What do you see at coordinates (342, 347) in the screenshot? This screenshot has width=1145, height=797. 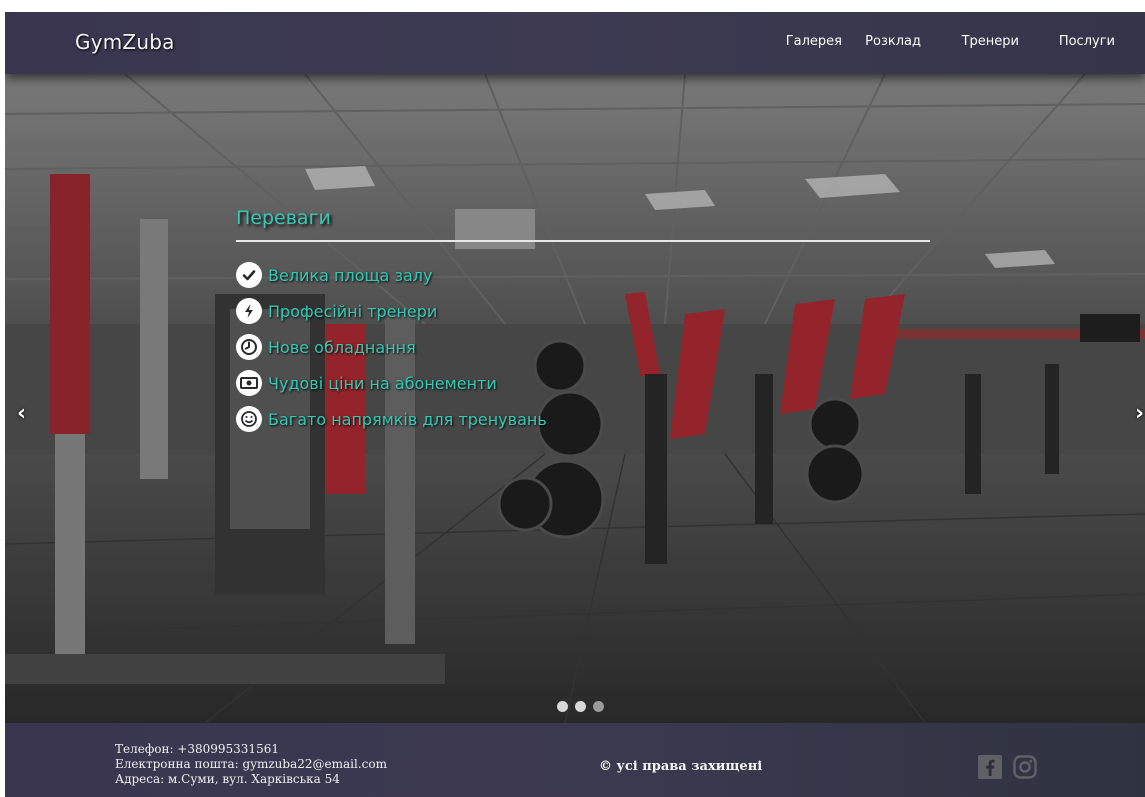 I see `advantage-label: Нове обладнання` at bounding box center [342, 347].